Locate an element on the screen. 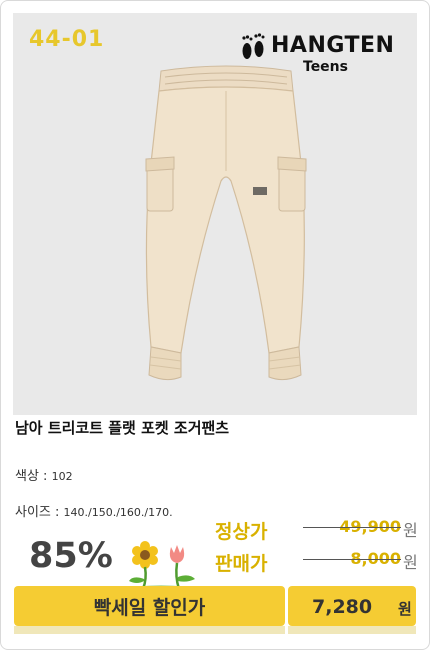 The image size is (430, 650). product-code: 44-01 is located at coordinates (67, 39).